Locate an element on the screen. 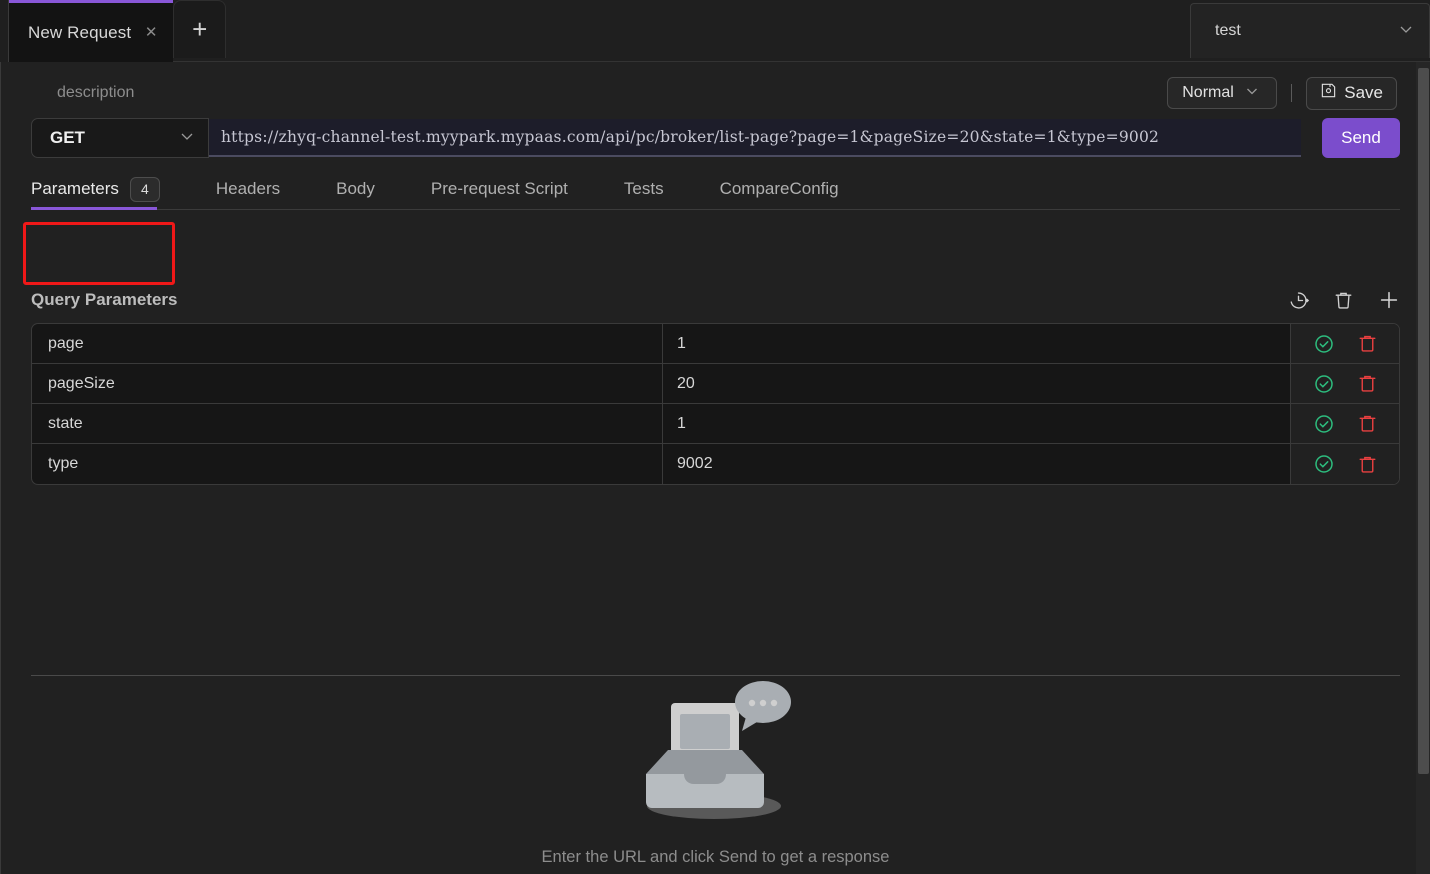 The height and width of the screenshot is (874, 1430). add-param-icon is located at coordinates (1389, 300).